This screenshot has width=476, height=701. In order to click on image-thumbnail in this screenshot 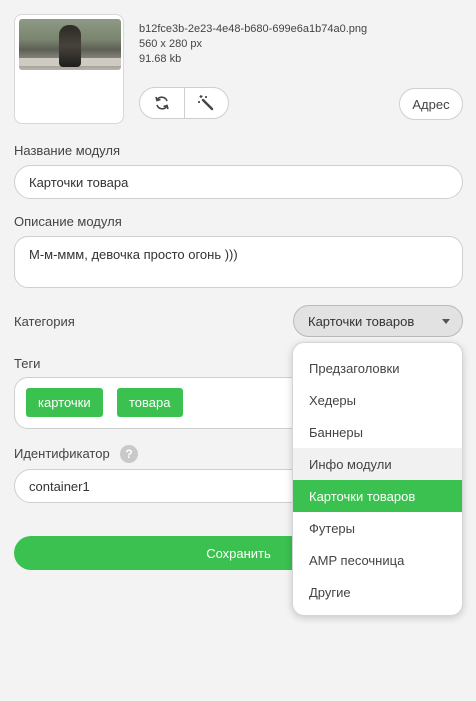, I will do `click(70, 44)`.